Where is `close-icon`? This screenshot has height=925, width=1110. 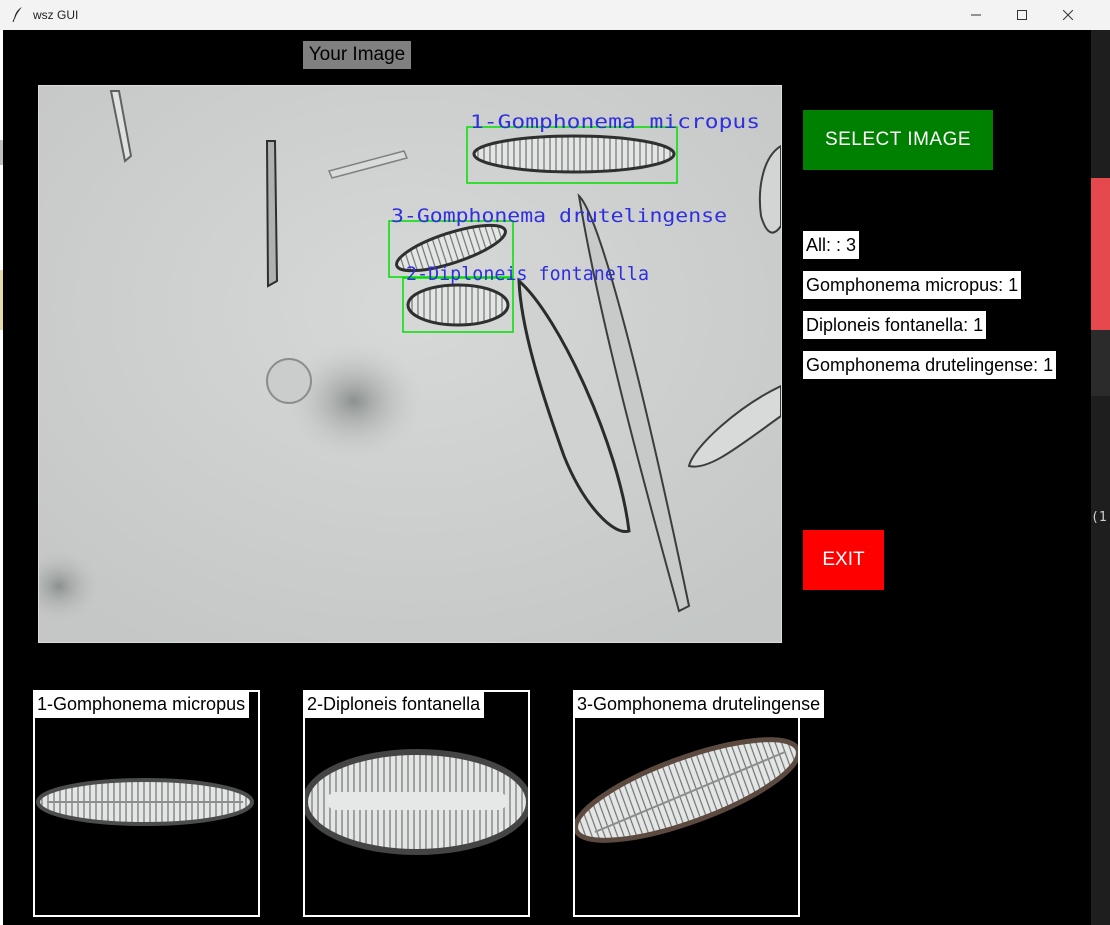 close-icon is located at coordinates (1068, 15).